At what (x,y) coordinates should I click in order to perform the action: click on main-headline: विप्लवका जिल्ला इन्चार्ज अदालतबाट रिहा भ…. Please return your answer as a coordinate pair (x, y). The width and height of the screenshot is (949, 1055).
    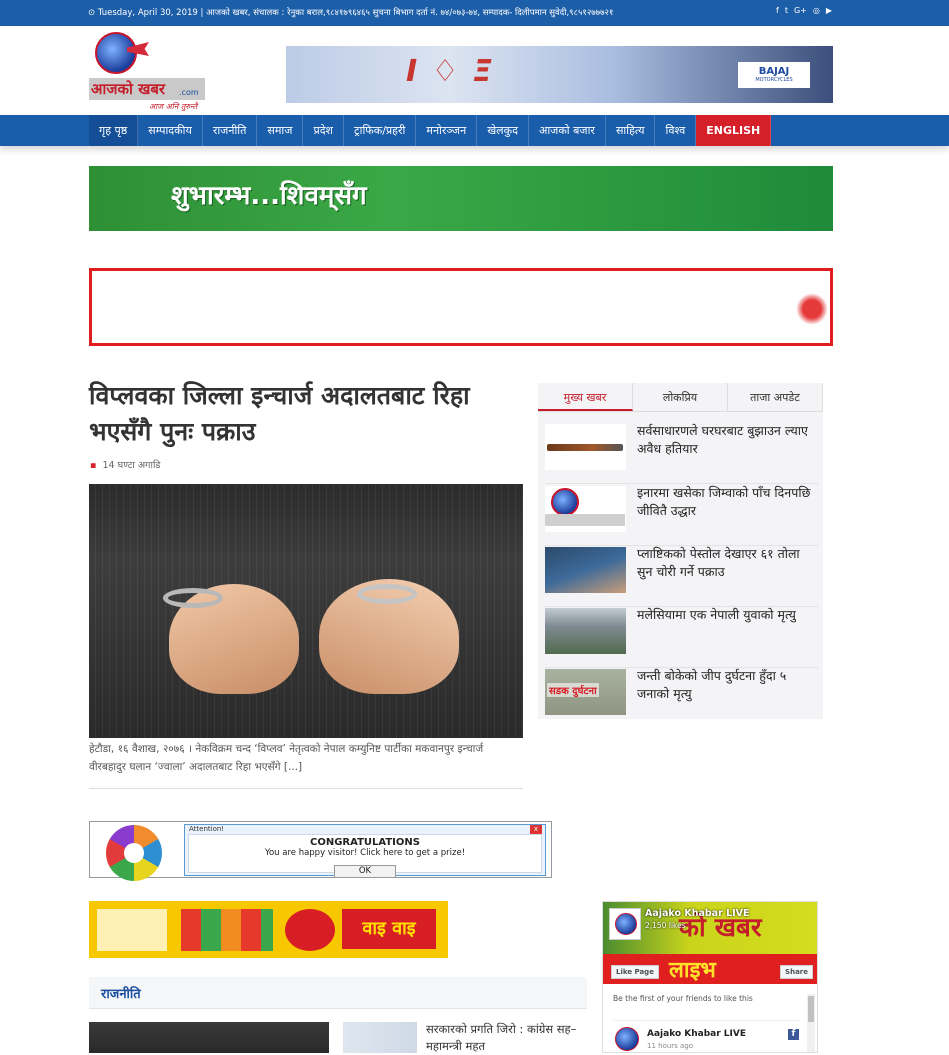
    Looking at the image, I should click on (305, 414).